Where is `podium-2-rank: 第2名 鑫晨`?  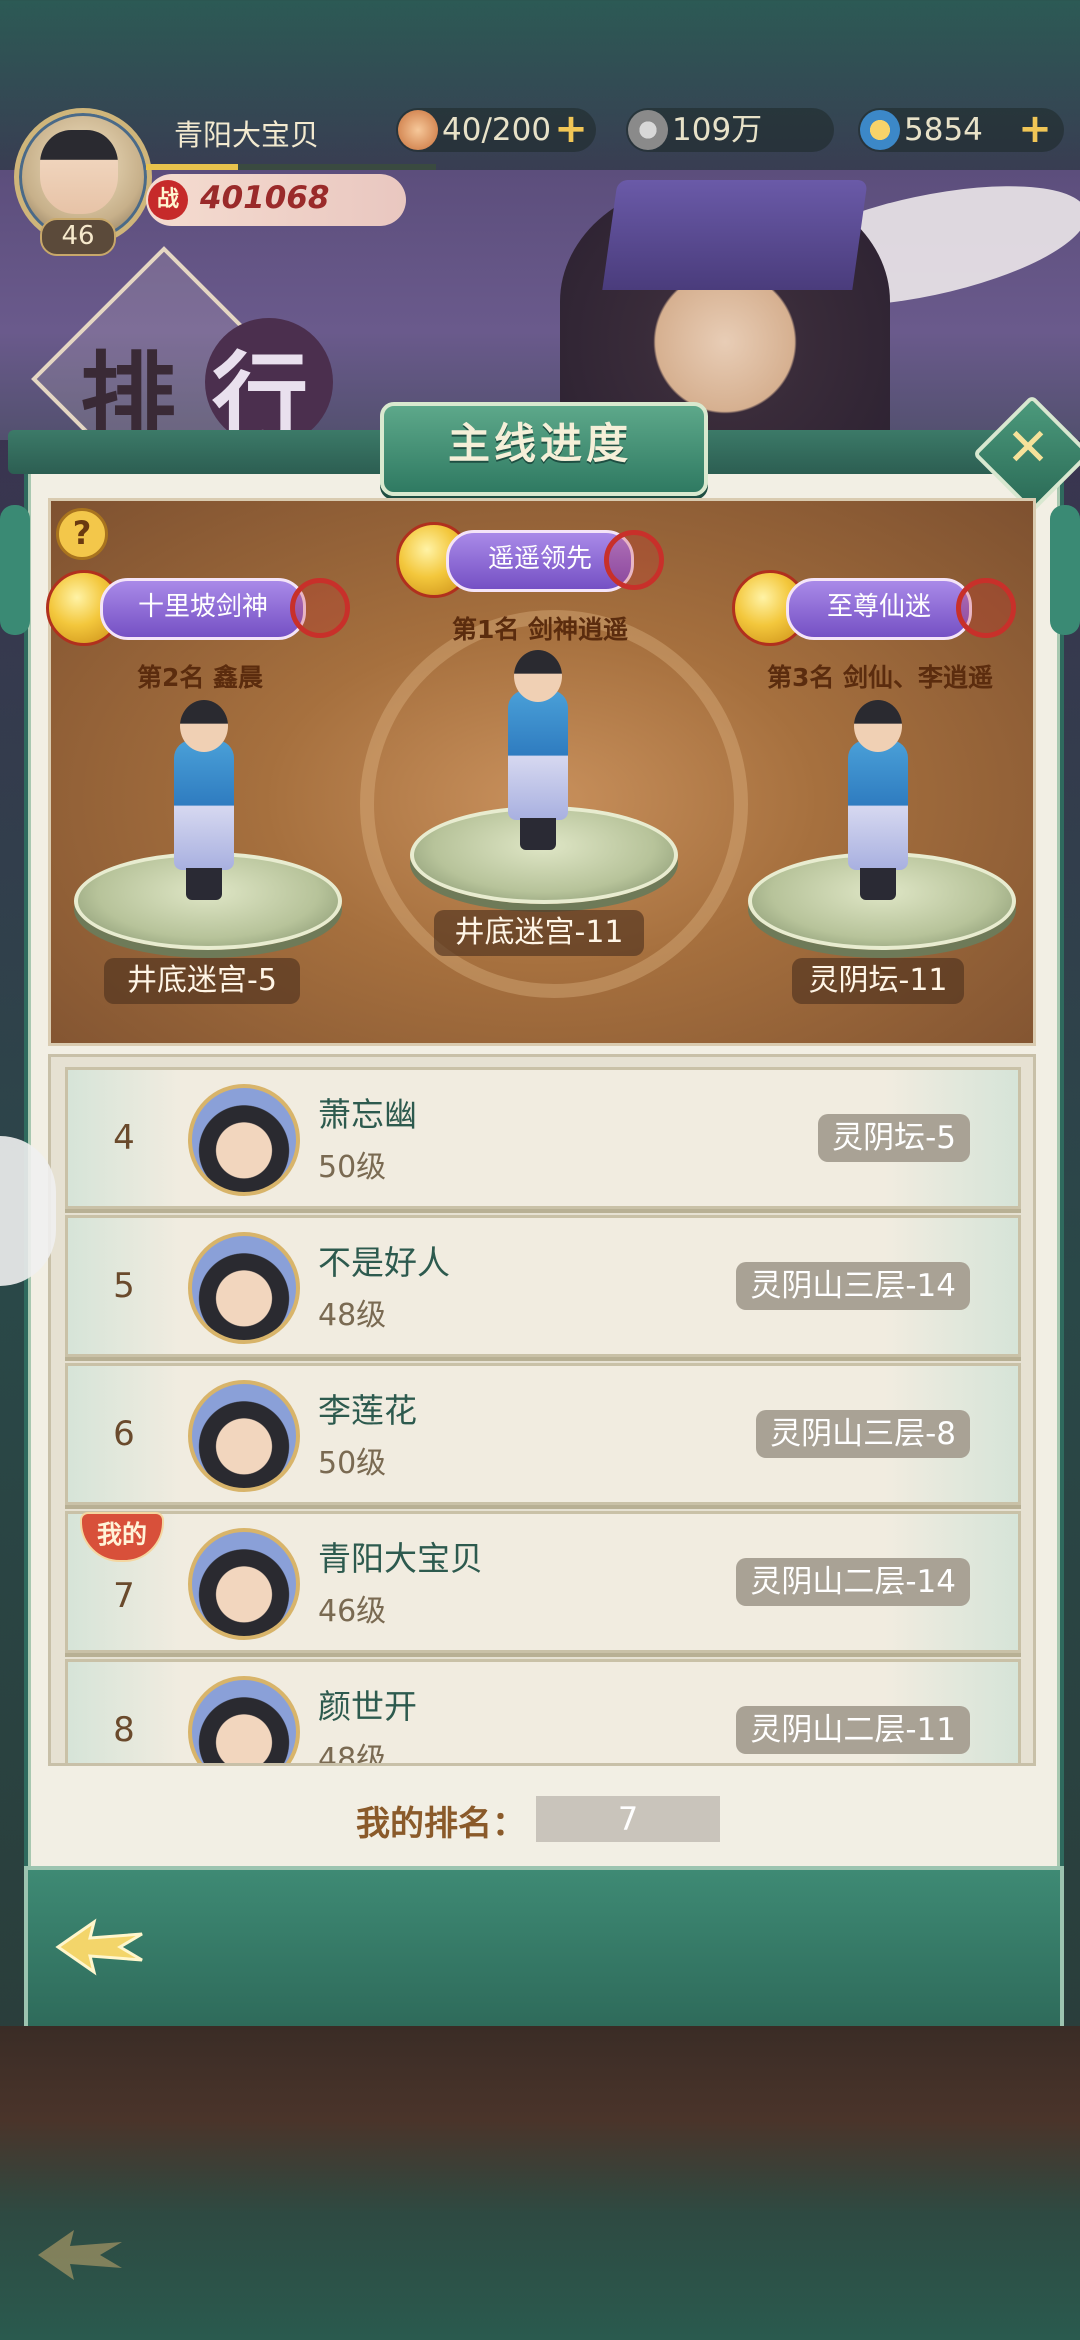 podium-2-rank: 第2名 鑫晨 is located at coordinates (200, 677).